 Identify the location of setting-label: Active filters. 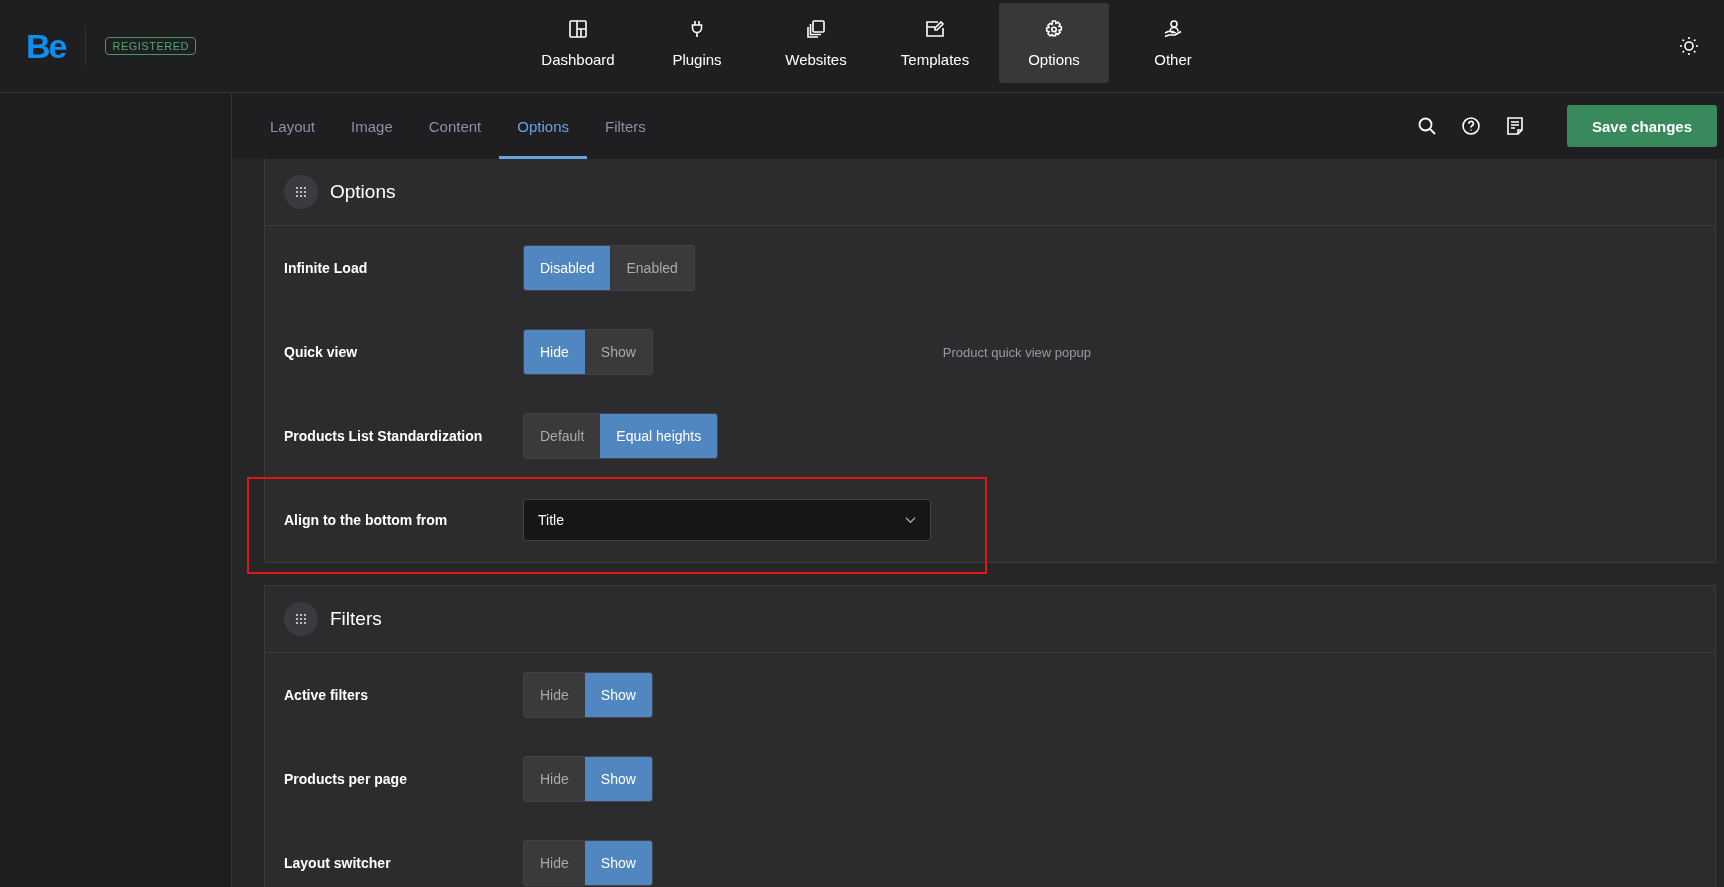
(327, 695).